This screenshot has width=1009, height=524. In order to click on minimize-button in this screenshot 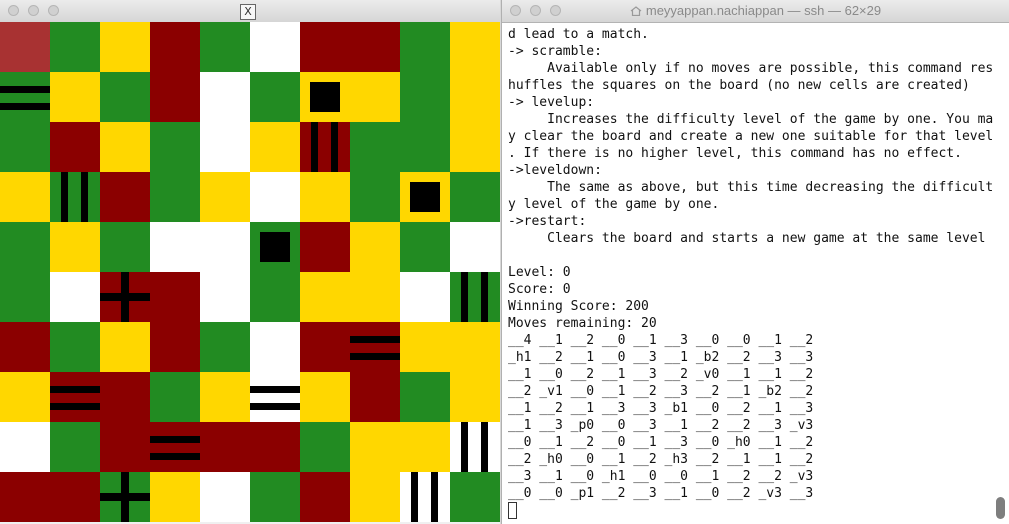, I will do `click(33, 10)`.